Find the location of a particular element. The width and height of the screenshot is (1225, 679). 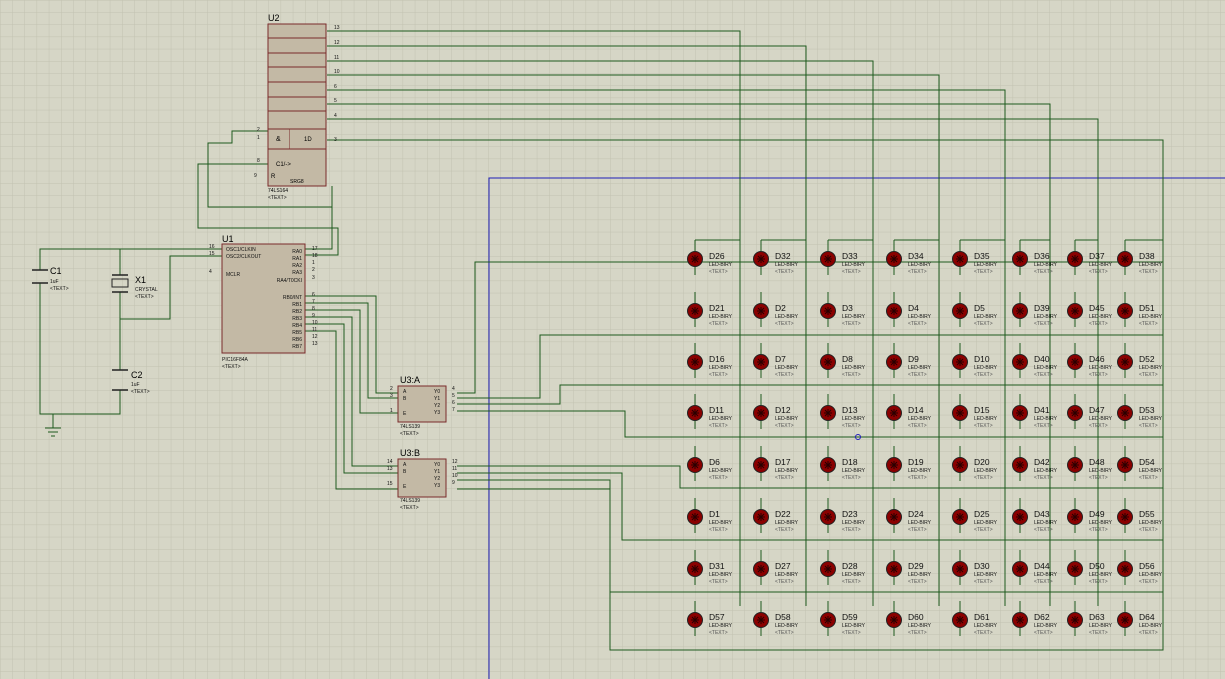

led-text-d15: <TEXT> is located at coordinates (983, 426).